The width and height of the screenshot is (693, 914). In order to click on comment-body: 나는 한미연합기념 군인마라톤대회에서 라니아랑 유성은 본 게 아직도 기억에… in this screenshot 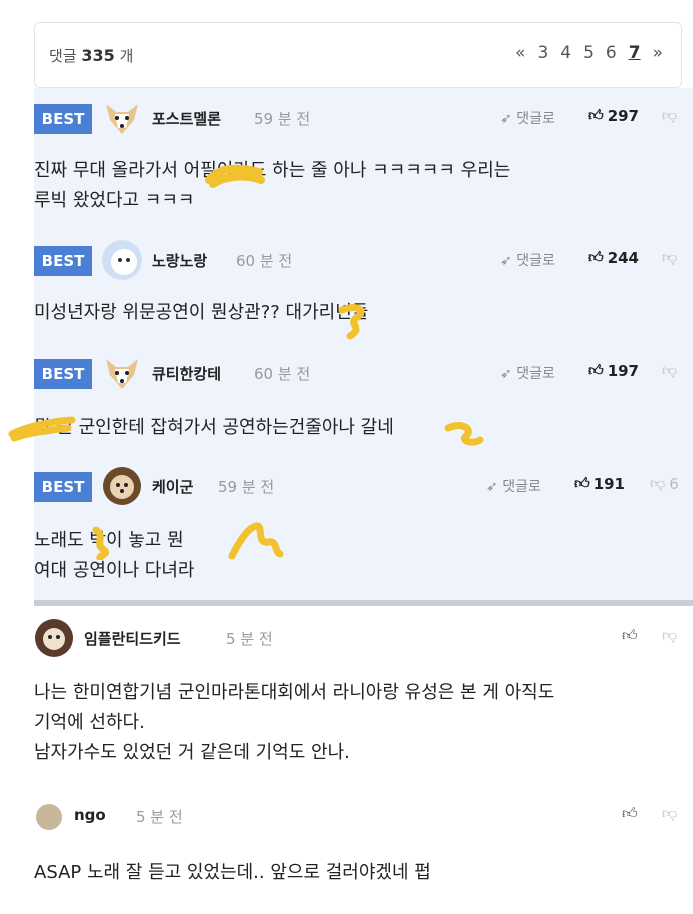, I will do `click(294, 722)`.